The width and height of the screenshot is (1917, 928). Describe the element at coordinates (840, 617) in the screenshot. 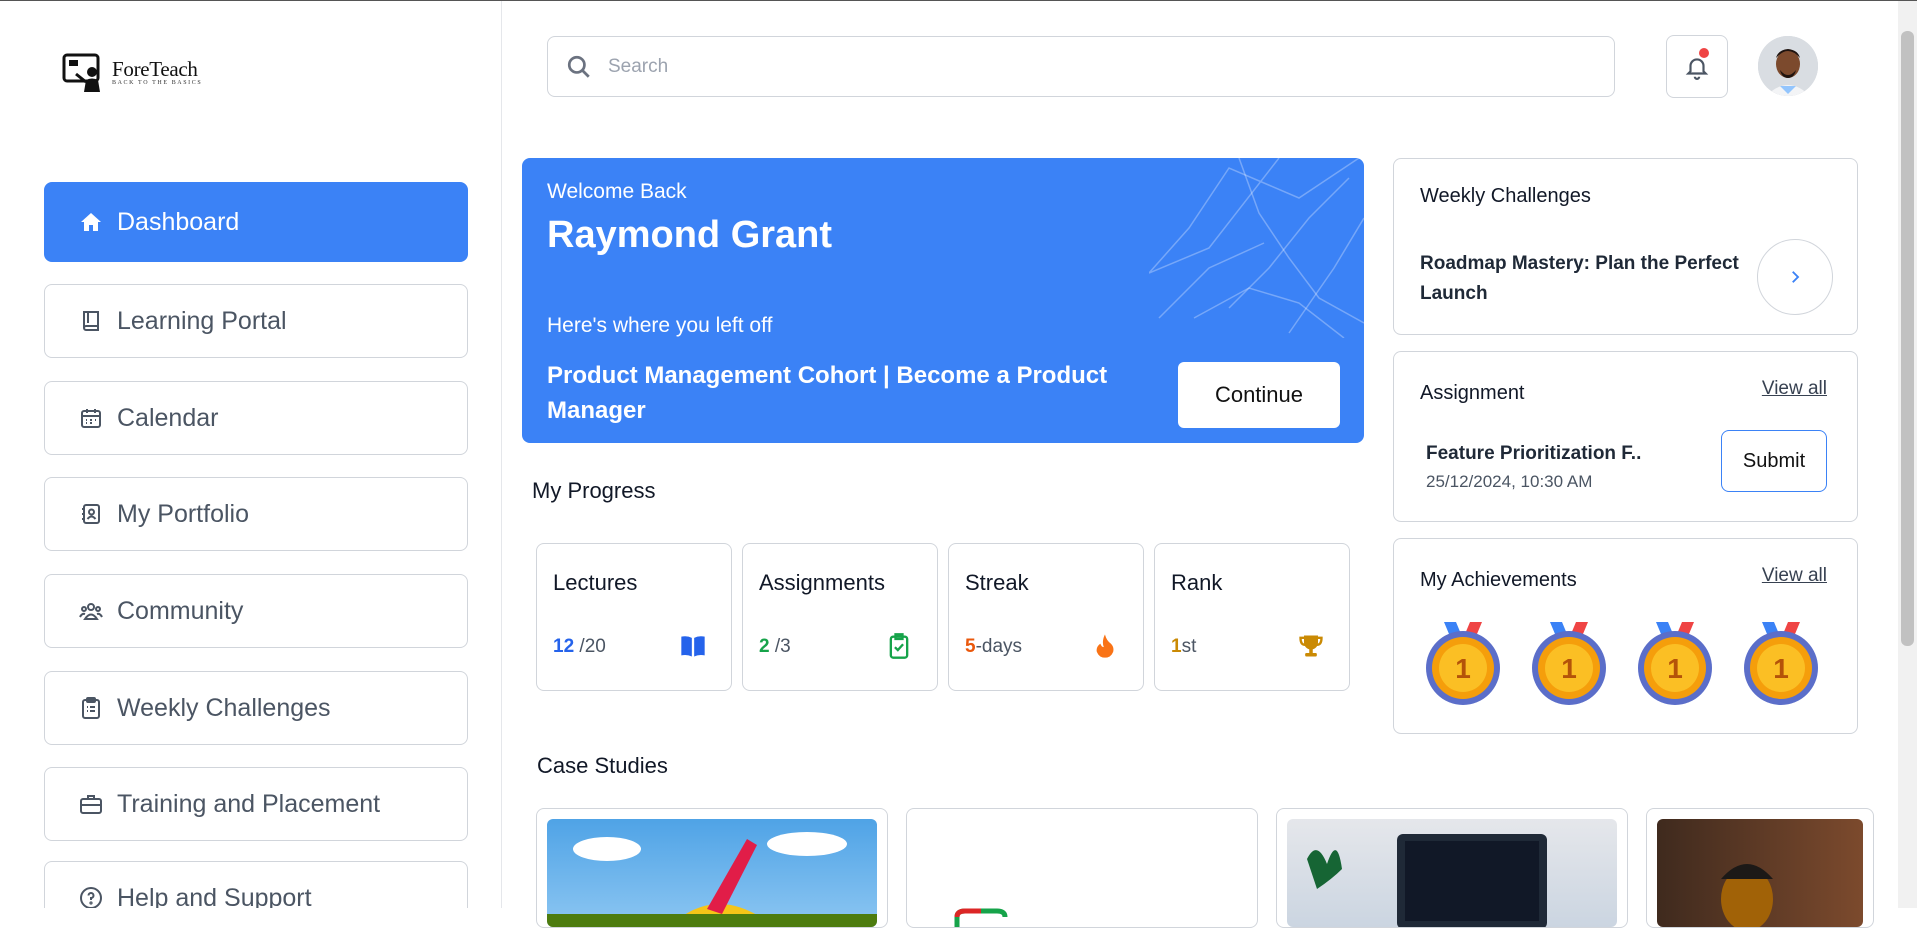

I see `stat-card-assignments: Assignments 2 /3` at that location.